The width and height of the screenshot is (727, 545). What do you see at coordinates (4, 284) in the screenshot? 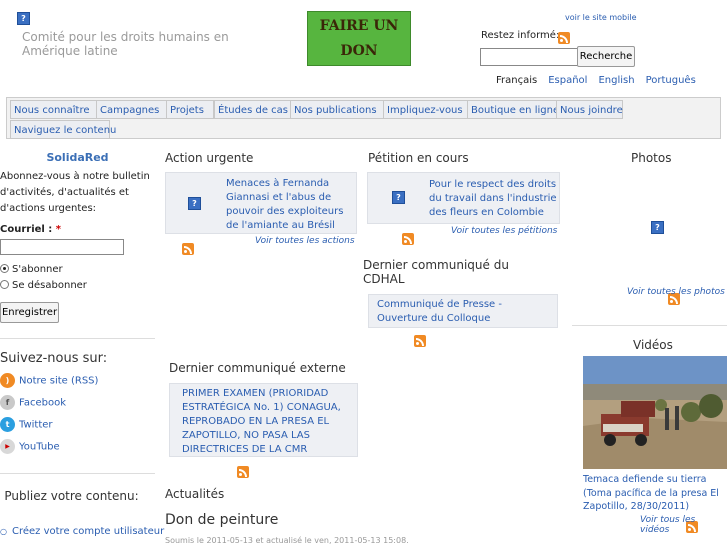
I see `radio-empty-icon` at bounding box center [4, 284].